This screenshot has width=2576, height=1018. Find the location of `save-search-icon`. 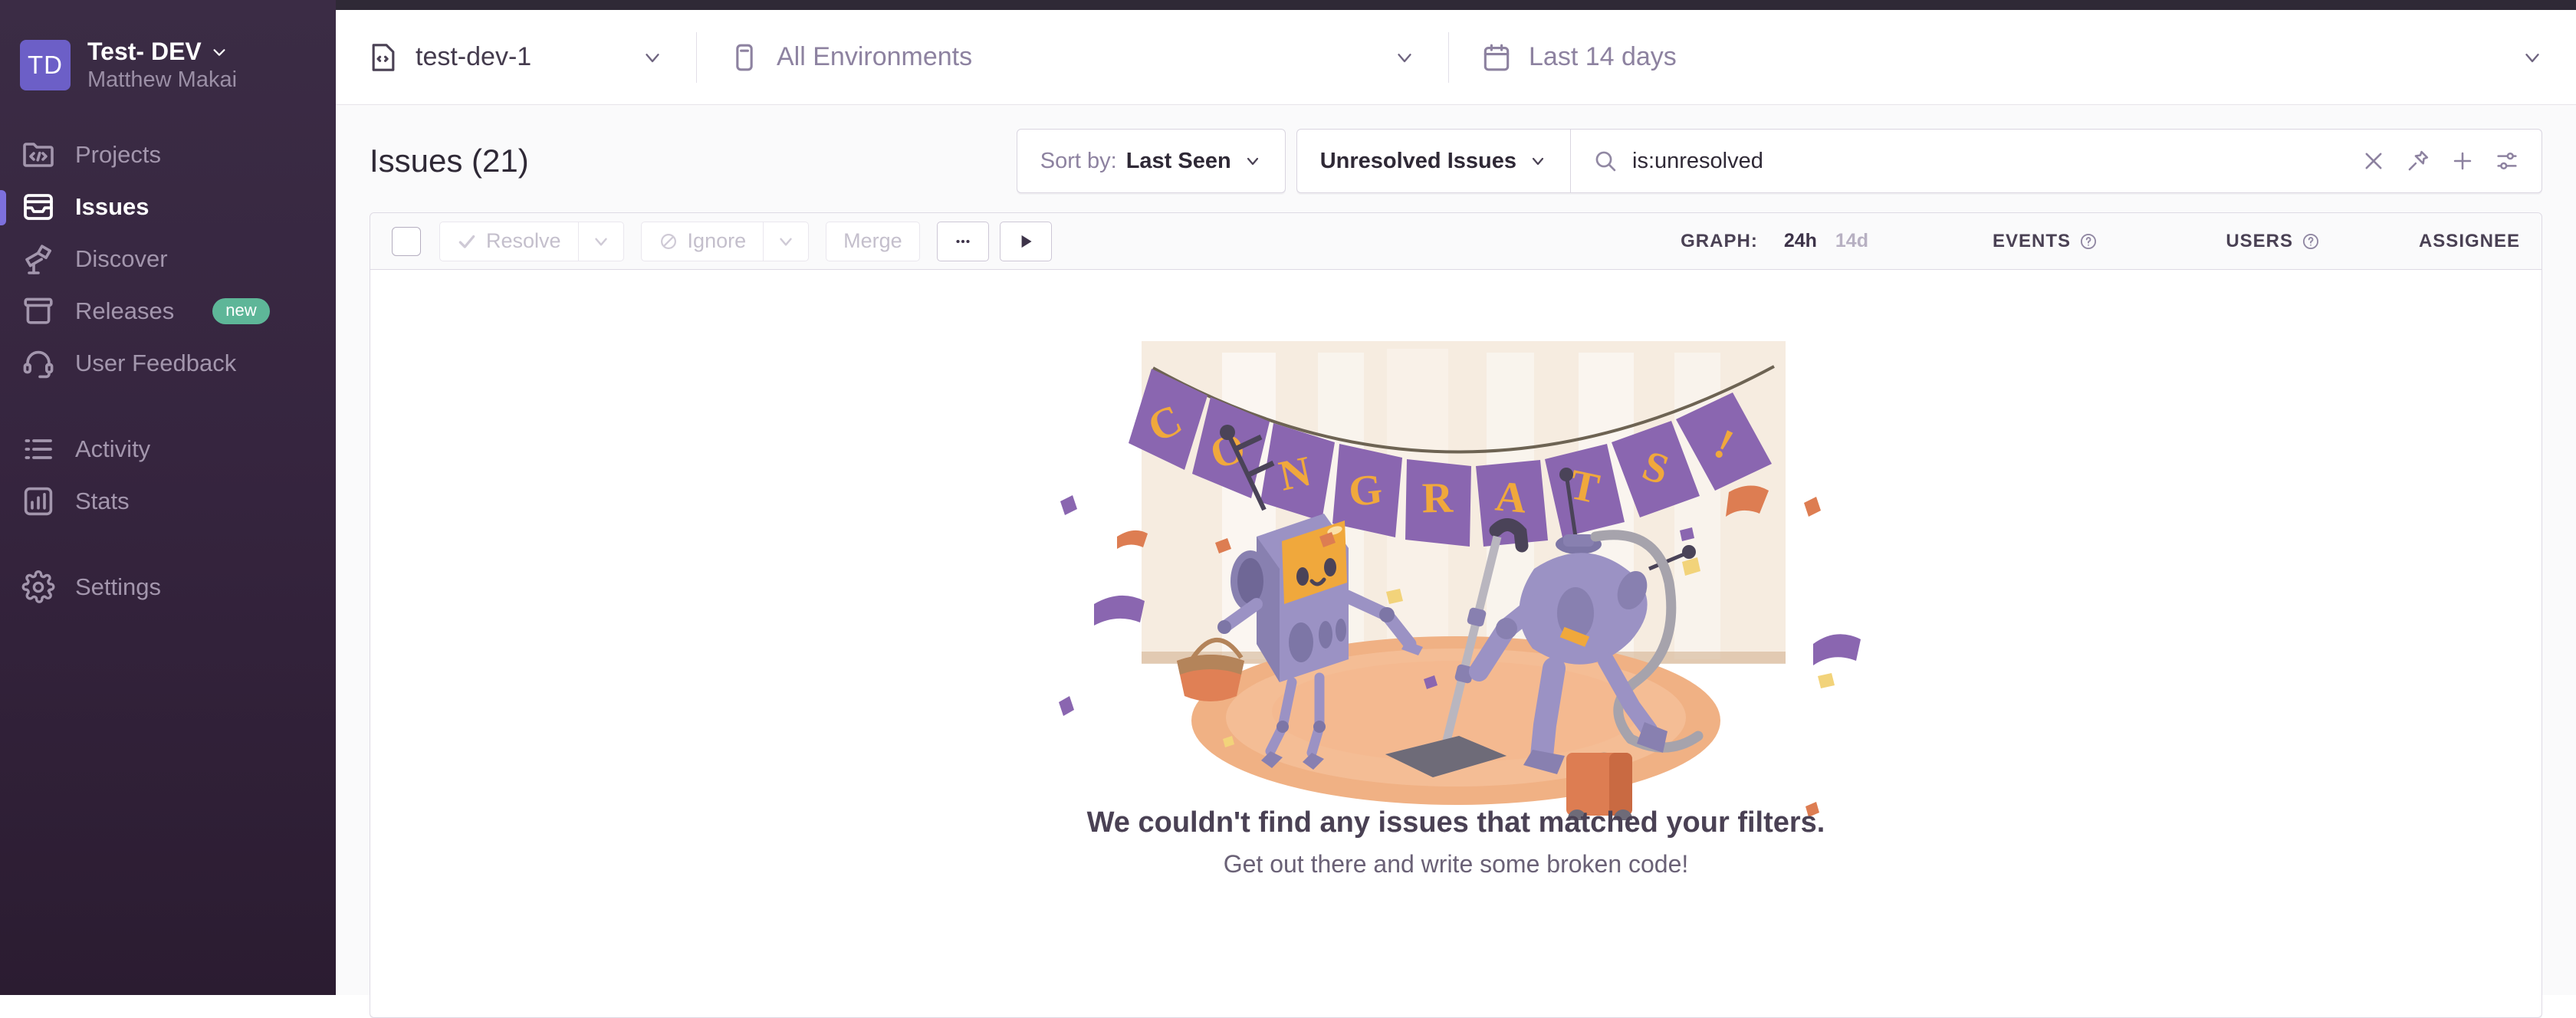

save-search-icon is located at coordinates (2463, 161).